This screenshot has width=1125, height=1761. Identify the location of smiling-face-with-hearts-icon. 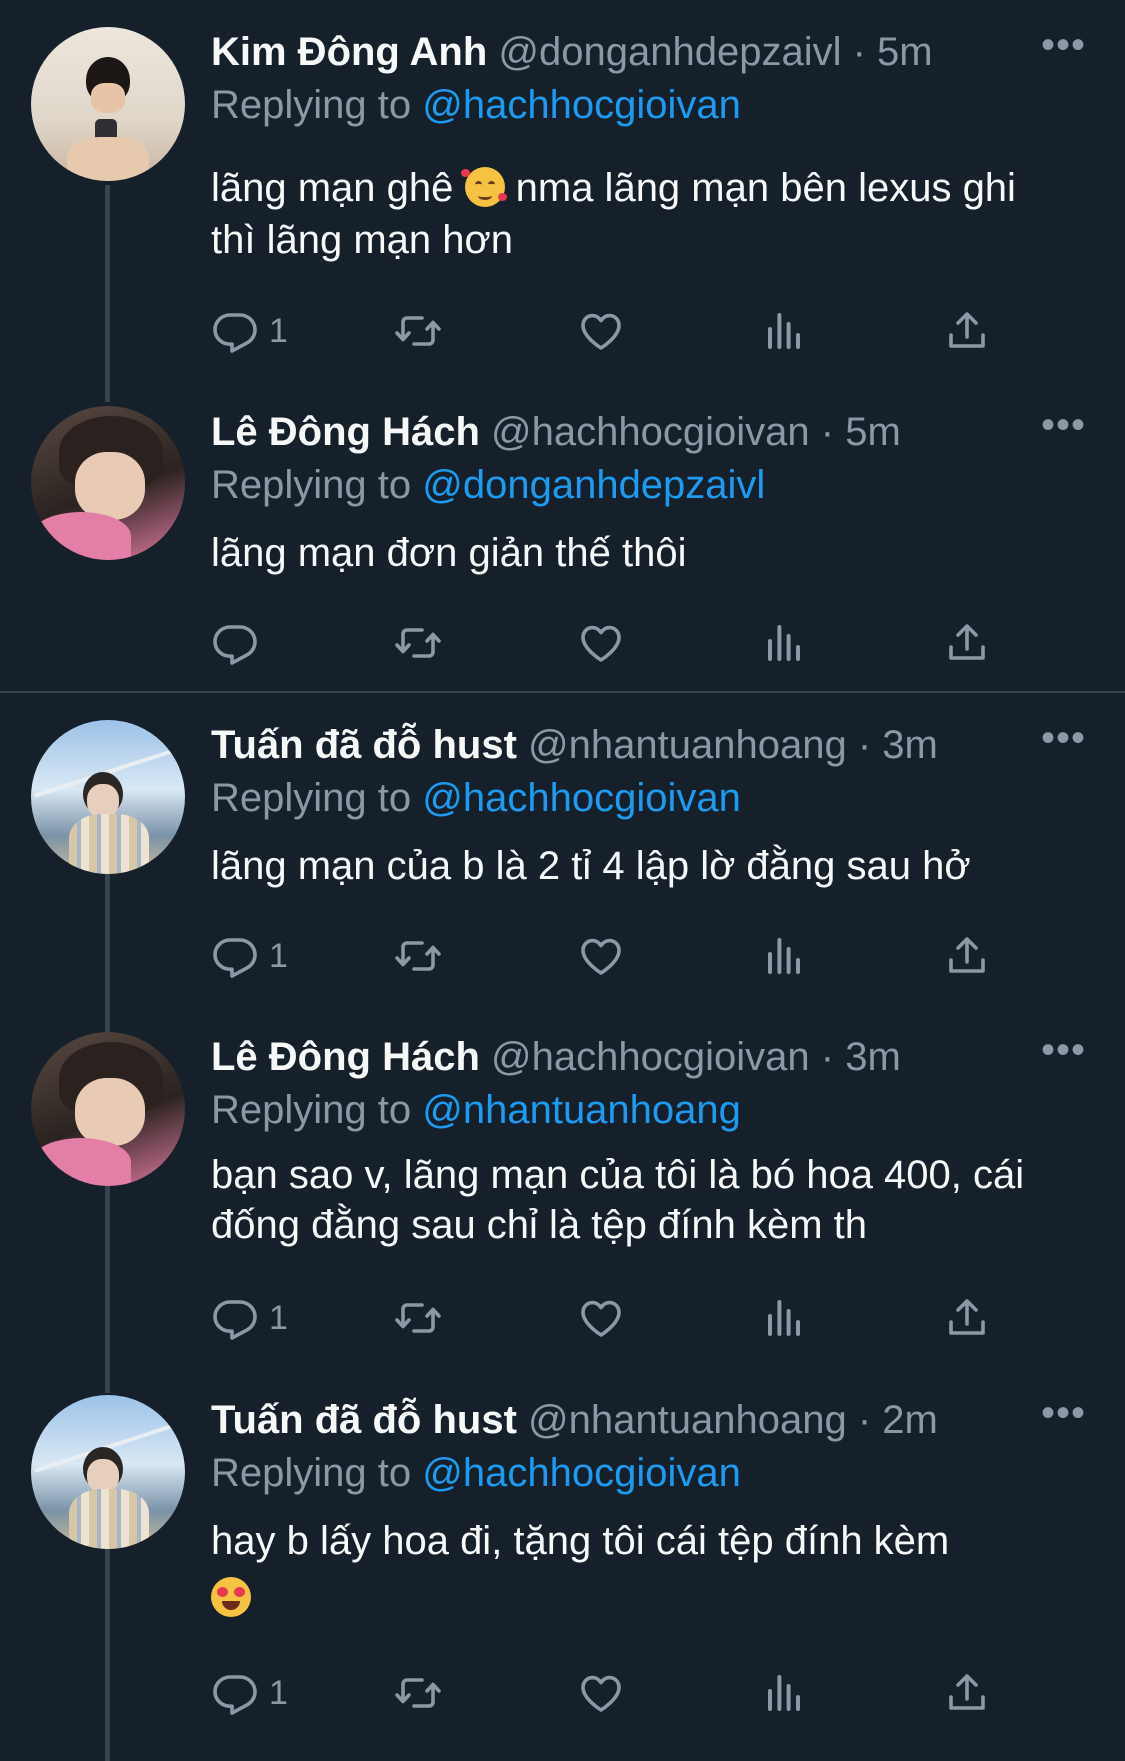
(483, 187).